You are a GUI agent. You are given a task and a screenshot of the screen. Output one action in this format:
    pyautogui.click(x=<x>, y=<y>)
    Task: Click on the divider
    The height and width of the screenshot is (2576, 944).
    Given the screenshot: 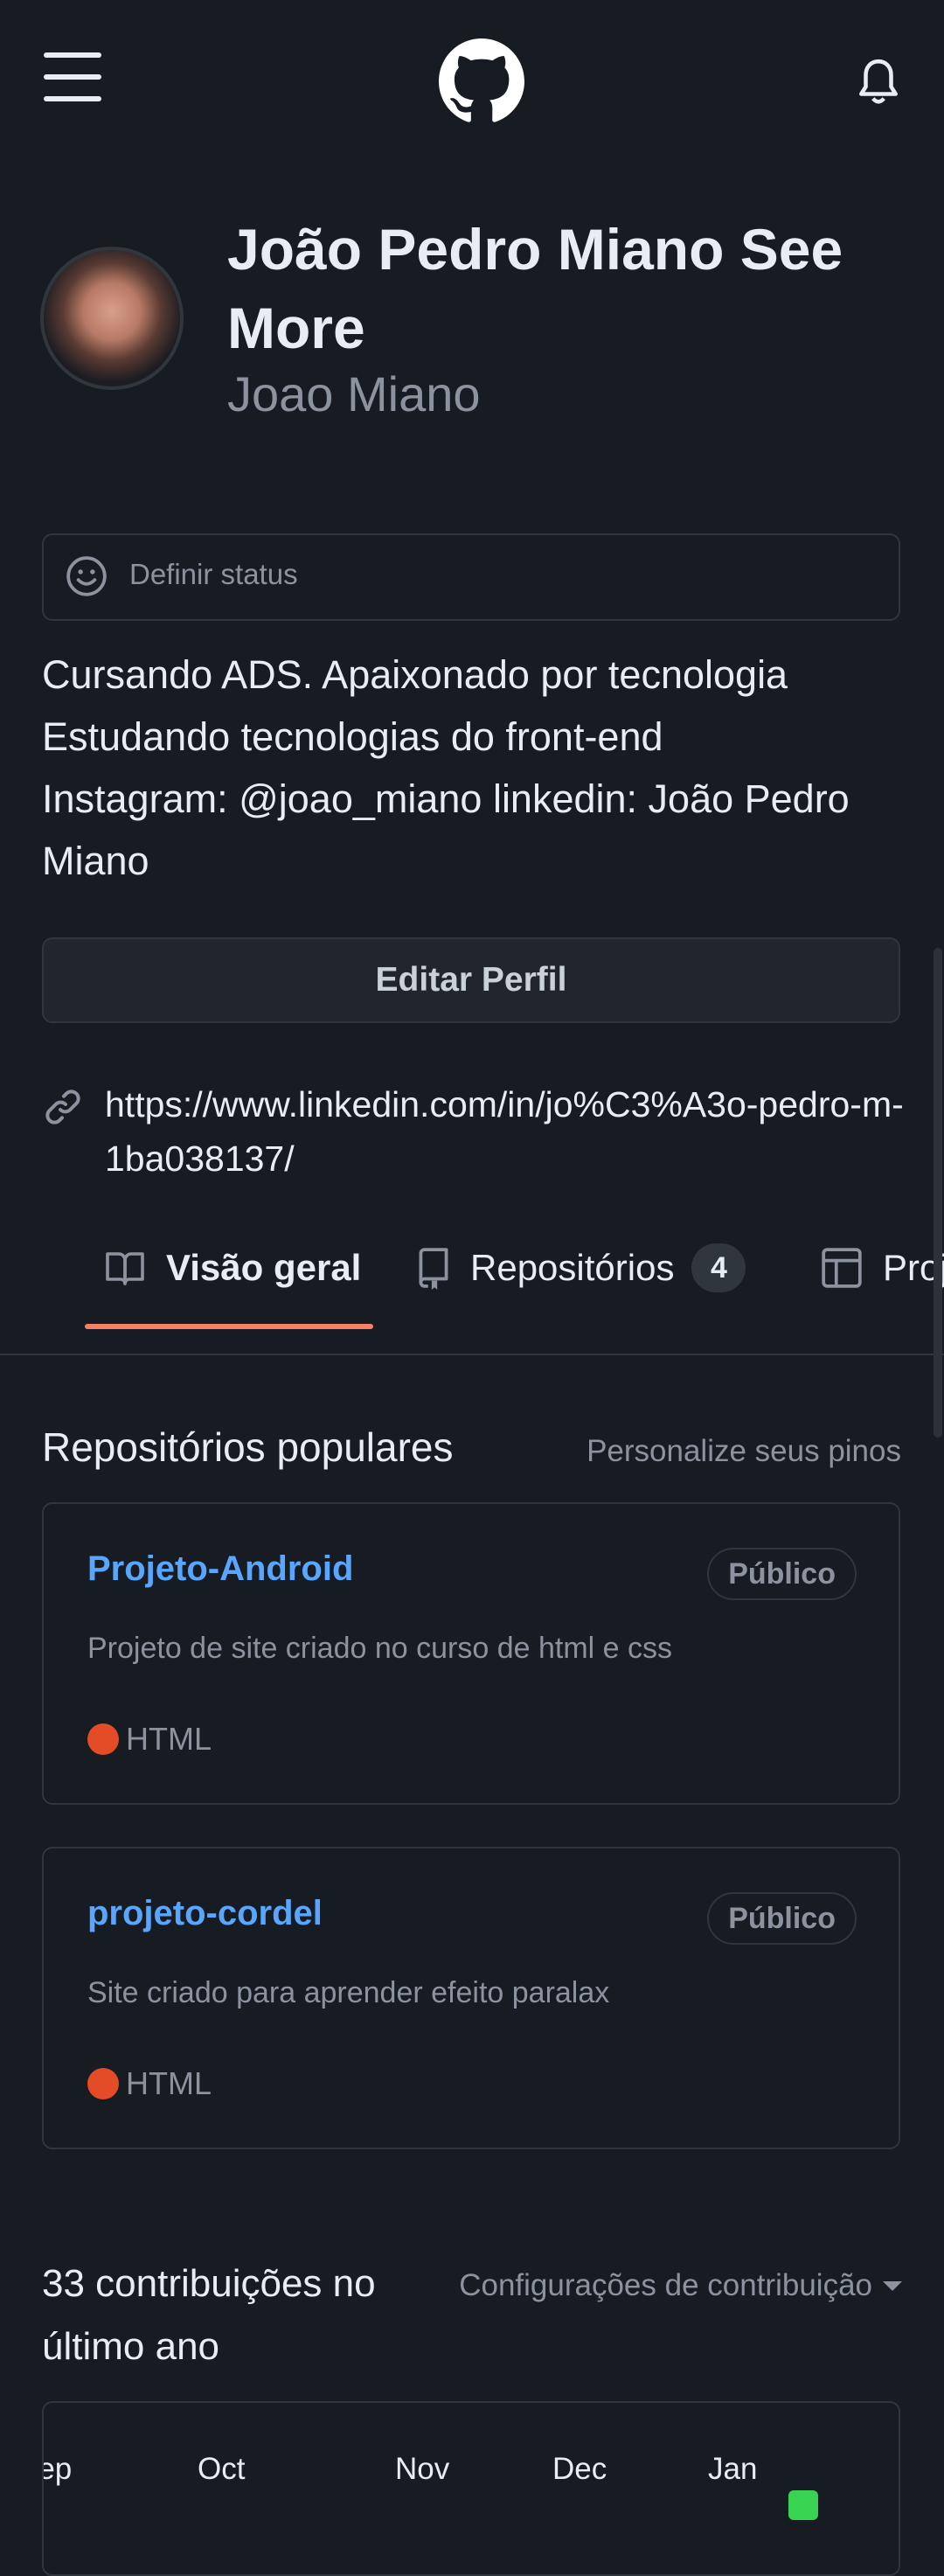 What is the action you would take?
    pyautogui.click(x=472, y=1354)
    